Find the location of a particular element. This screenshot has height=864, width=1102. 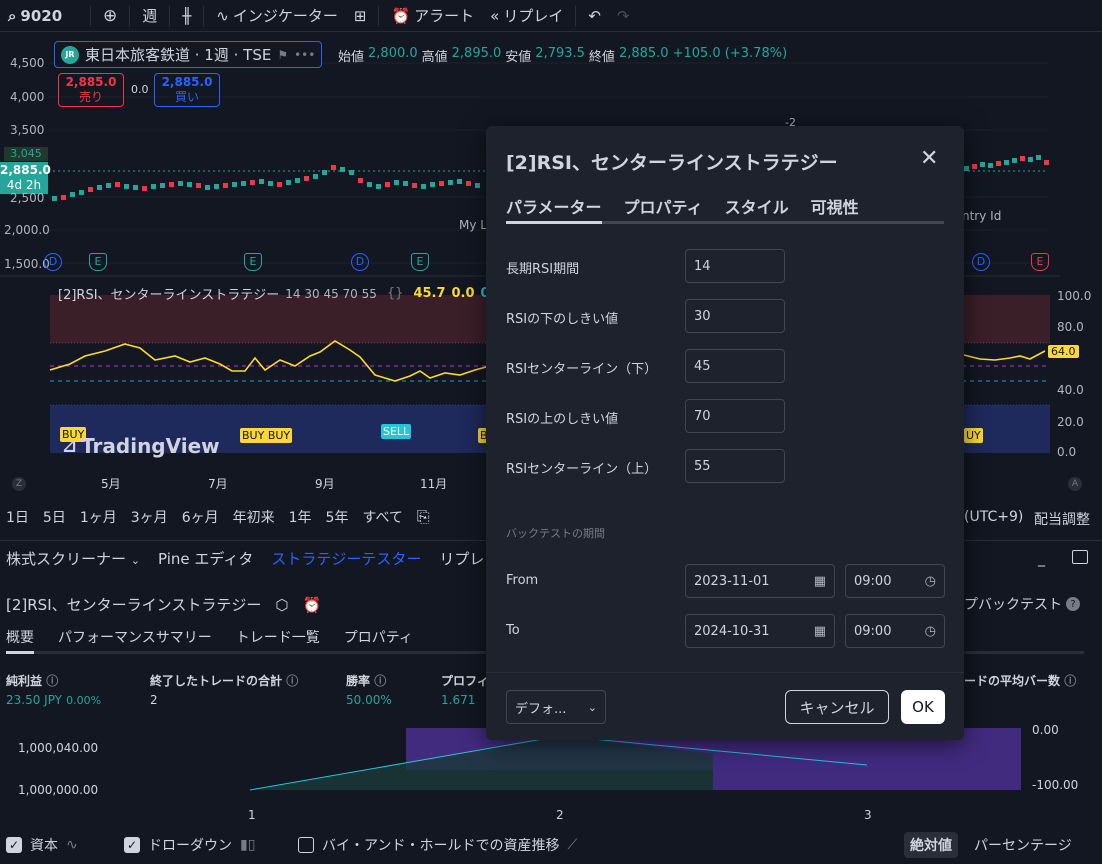

to-date-input: 2024-10-31 ▦ is located at coordinates (760, 631).